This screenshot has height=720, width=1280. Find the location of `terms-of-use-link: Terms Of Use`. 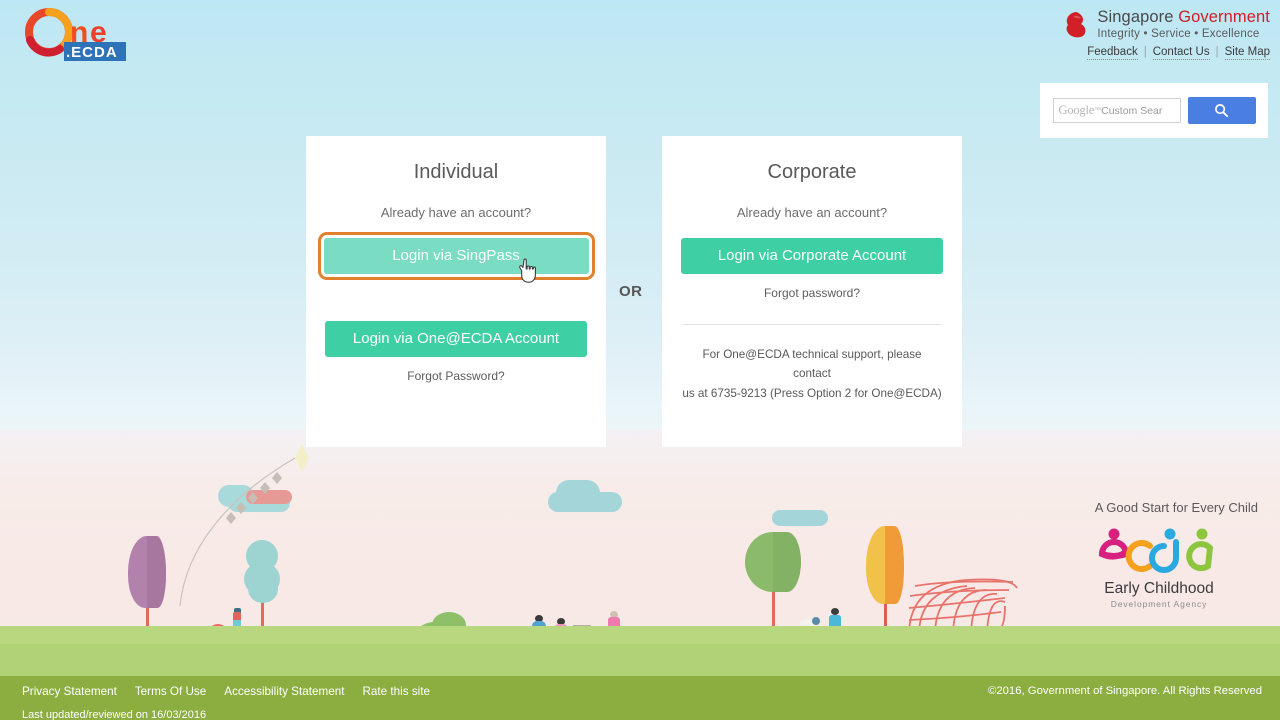

terms-of-use-link: Terms Of Use is located at coordinates (170, 691).